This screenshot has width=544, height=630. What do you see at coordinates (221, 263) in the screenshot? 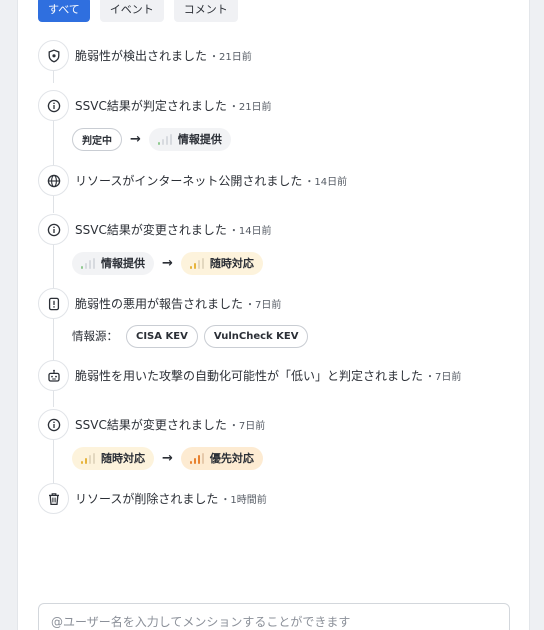
I see `ssvc-to-badge: 随時対応` at bounding box center [221, 263].